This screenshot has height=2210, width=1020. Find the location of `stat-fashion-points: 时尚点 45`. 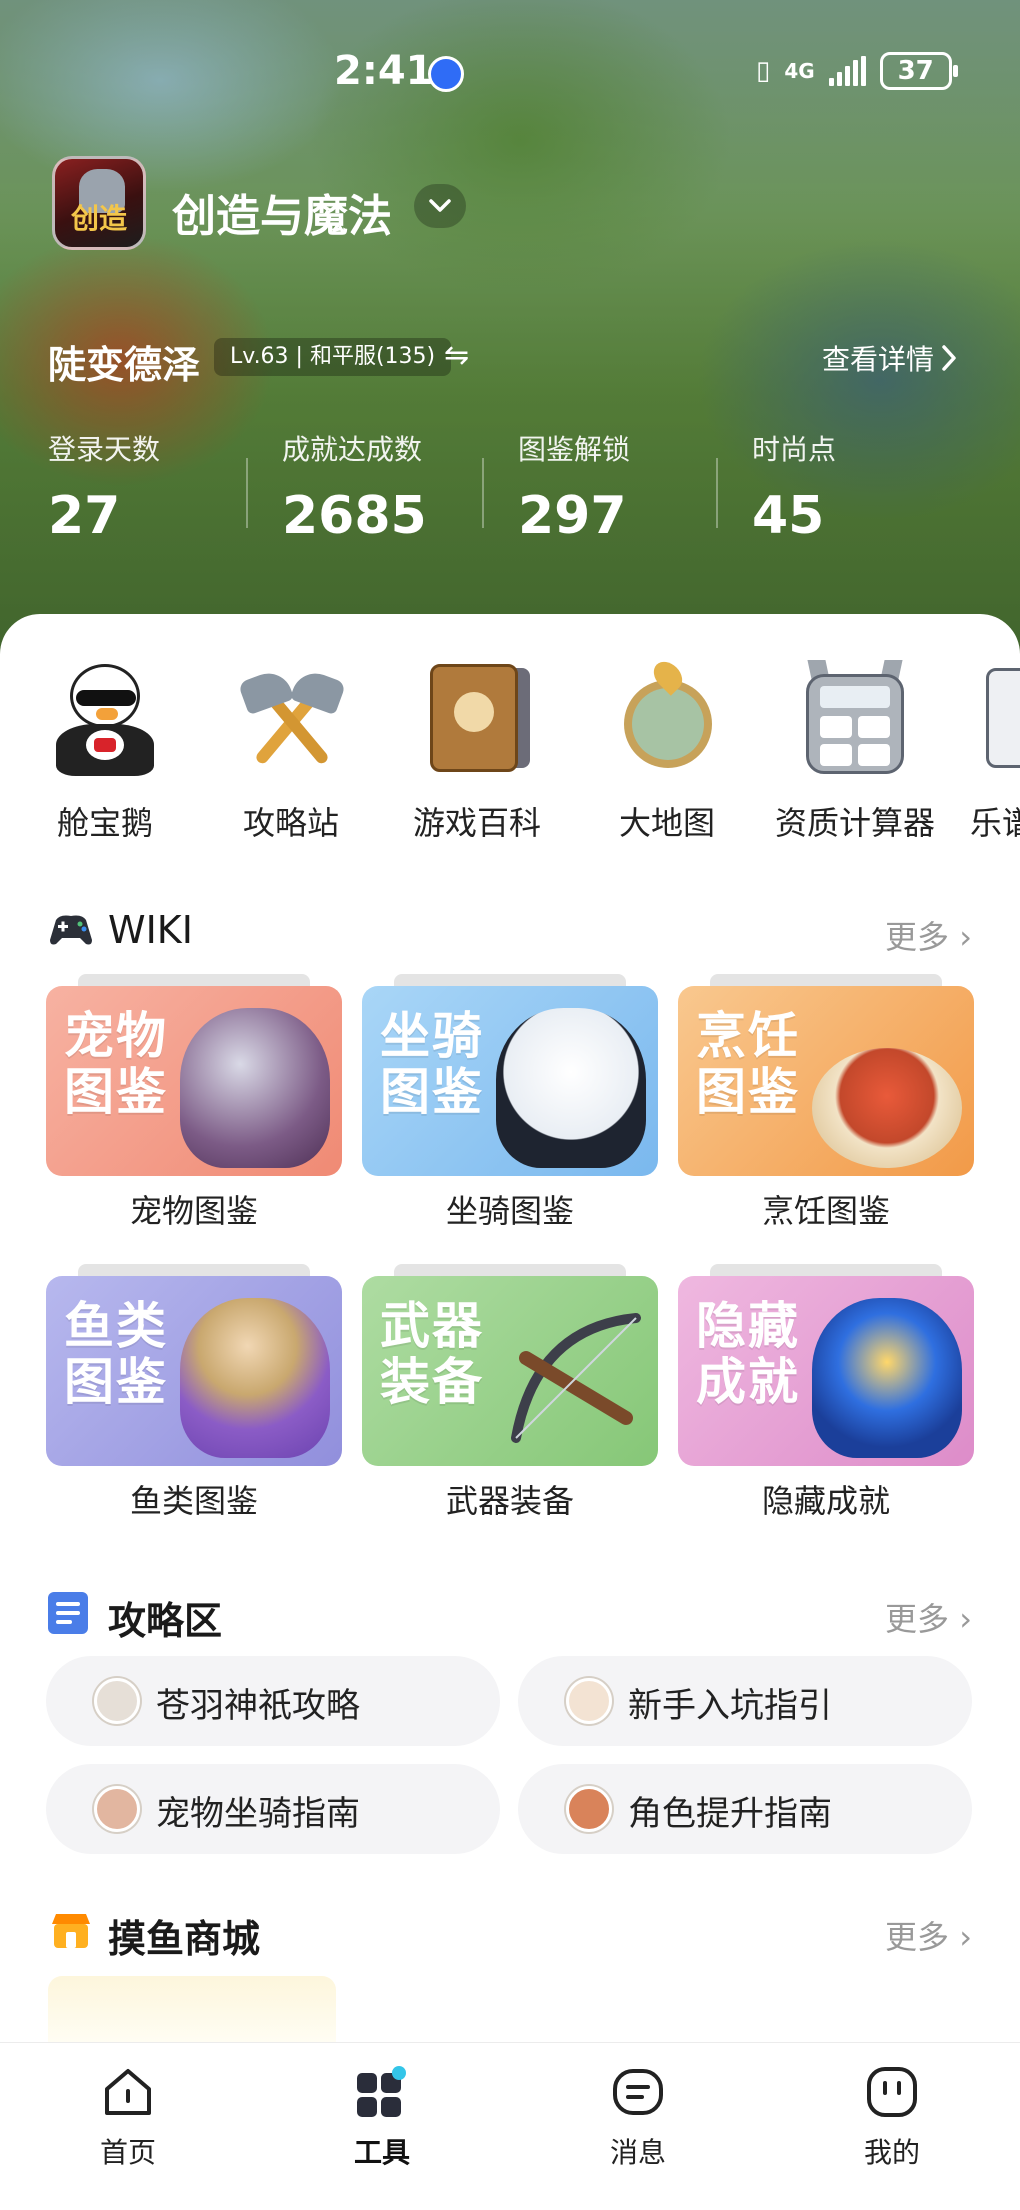

stat-fashion-points: 时尚点 45 is located at coordinates (852, 487).